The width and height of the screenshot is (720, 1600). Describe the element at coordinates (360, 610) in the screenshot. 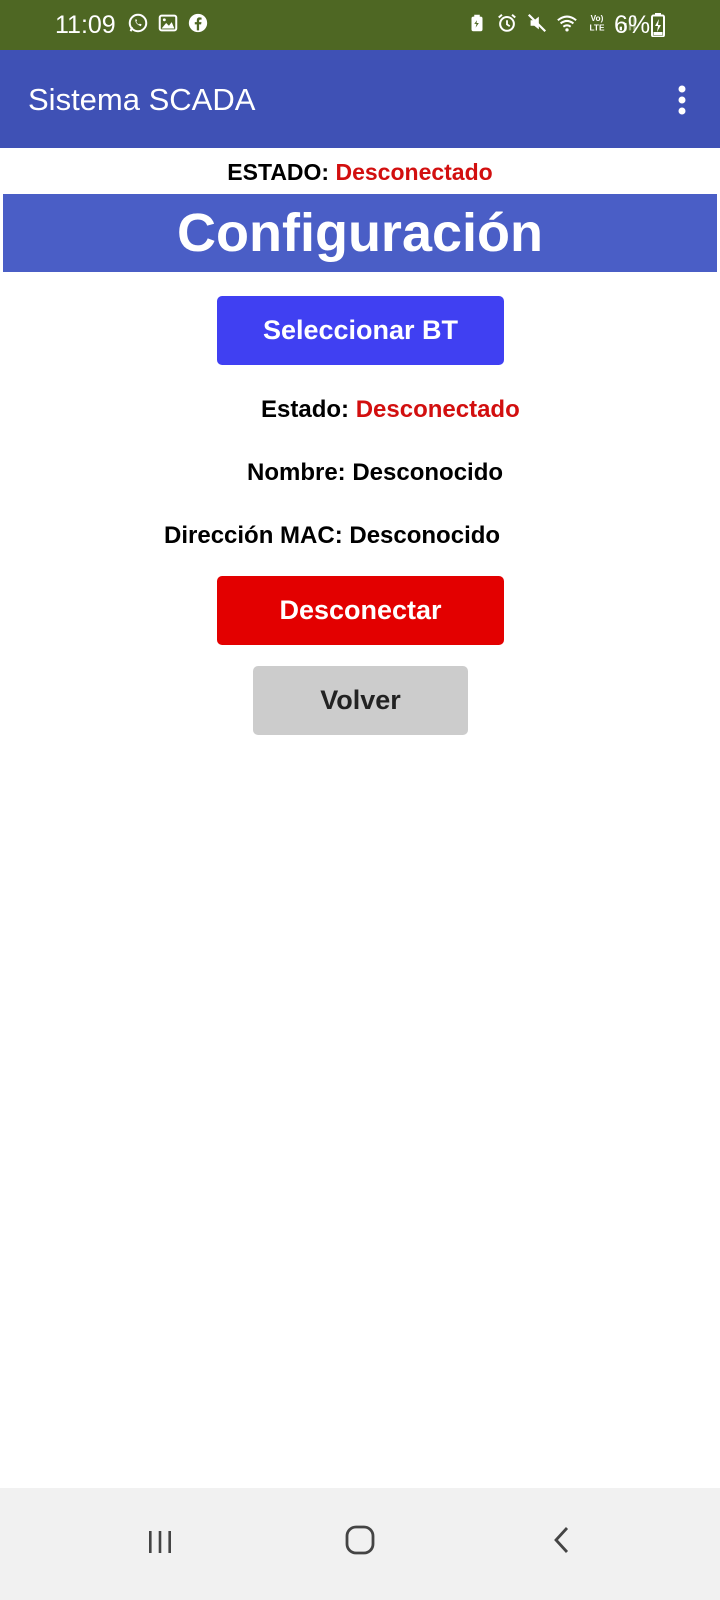

I see `disconnect-button: Desconectar` at that location.